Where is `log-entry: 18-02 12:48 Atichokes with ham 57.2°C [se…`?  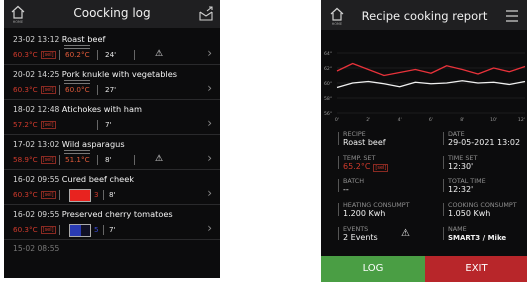 log-entry: 18-02 12:48 Atichokes with ham 57.2°C [se… is located at coordinates (112, 117).